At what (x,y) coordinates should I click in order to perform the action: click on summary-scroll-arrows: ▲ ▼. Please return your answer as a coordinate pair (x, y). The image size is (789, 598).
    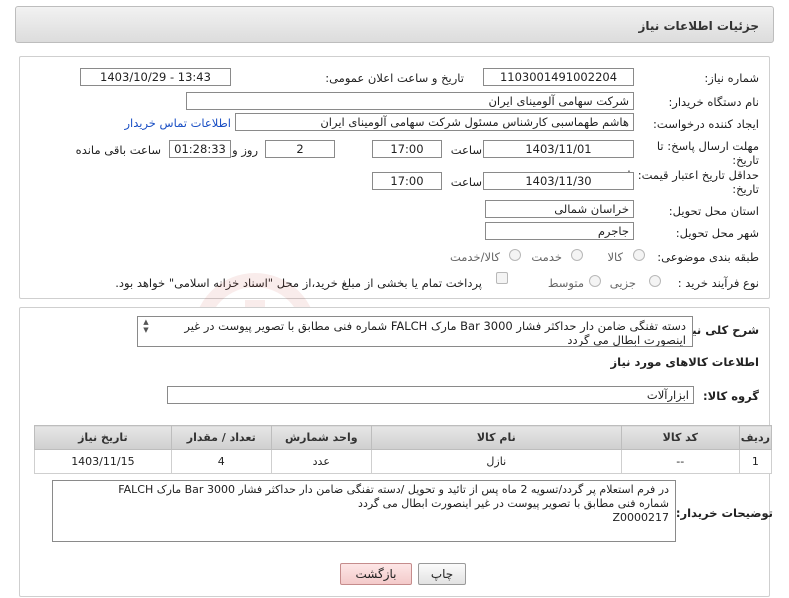
    Looking at the image, I should click on (146, 326).